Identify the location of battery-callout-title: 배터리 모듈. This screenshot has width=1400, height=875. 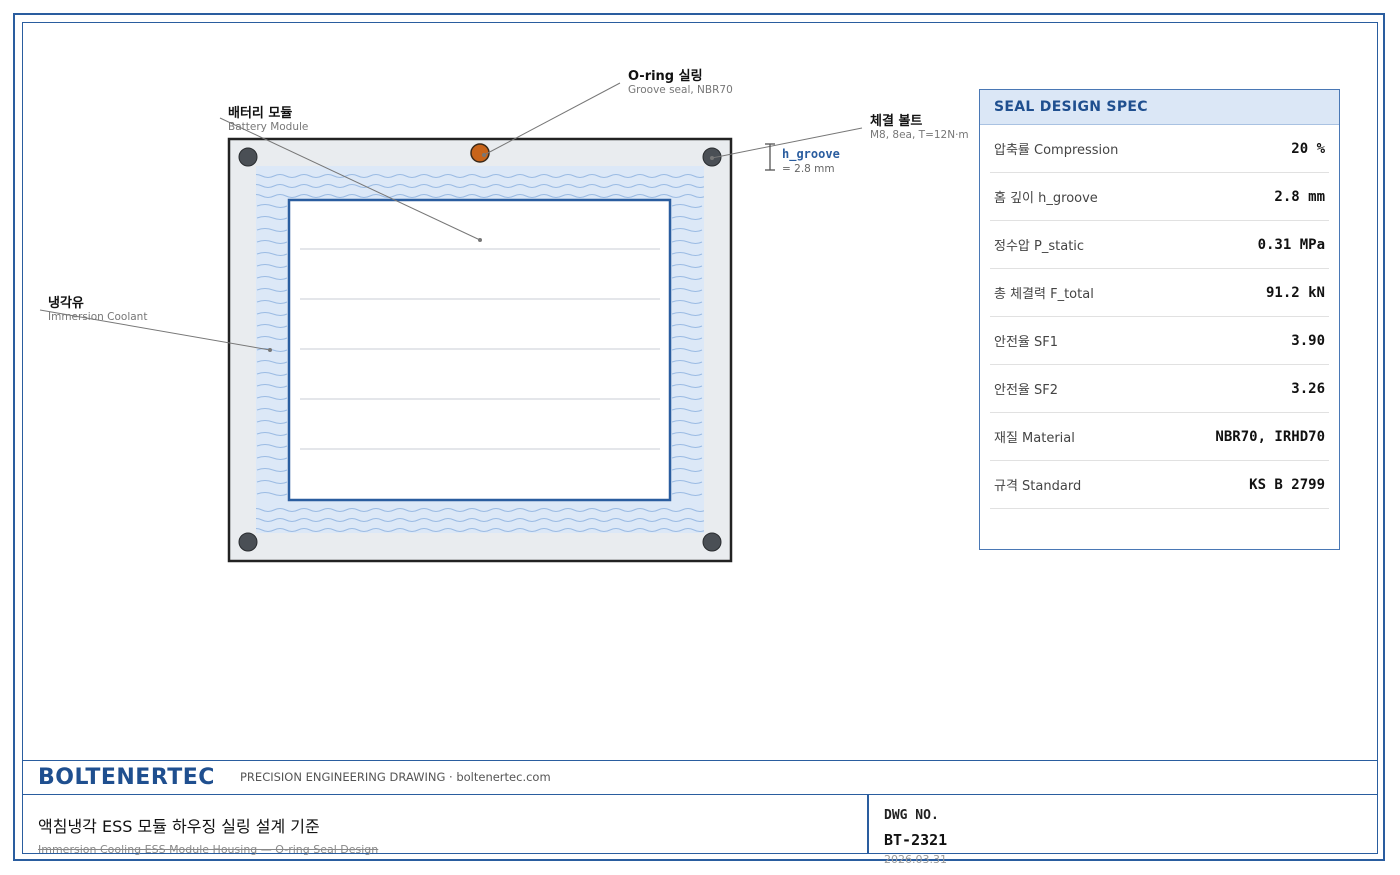
(260, 113).